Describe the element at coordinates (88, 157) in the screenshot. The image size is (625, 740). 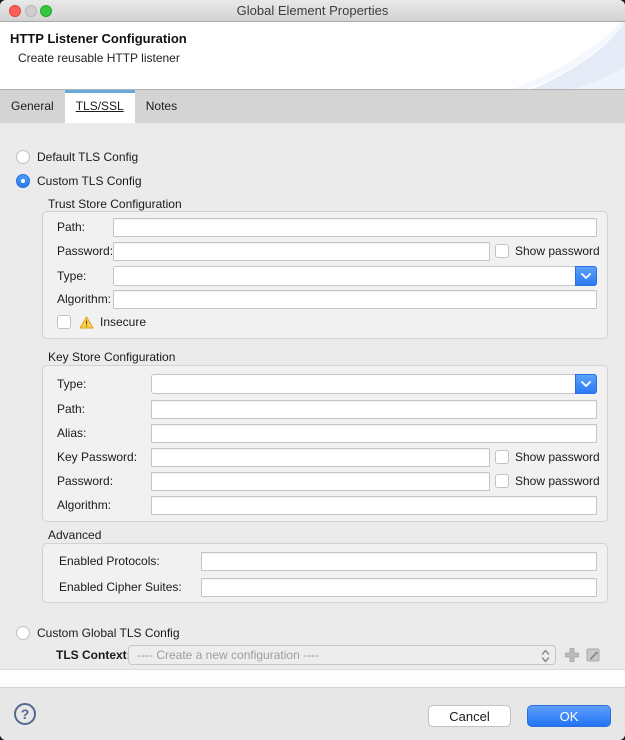
I see `default-tls-config-label: Default TLS Config` at that location.